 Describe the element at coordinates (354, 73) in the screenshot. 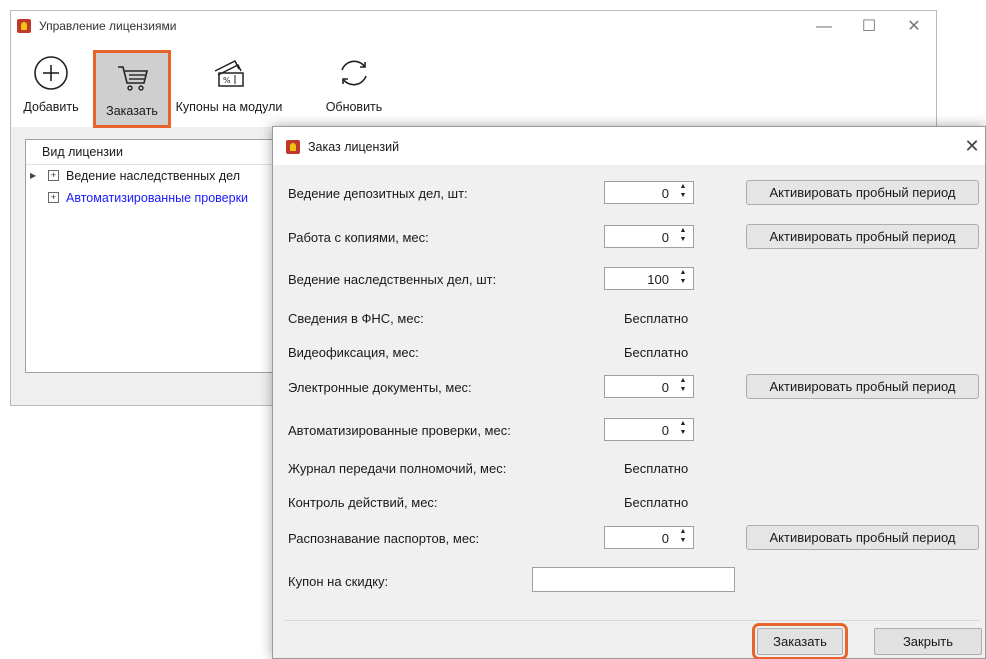

I see `refresh-icon` at that location.